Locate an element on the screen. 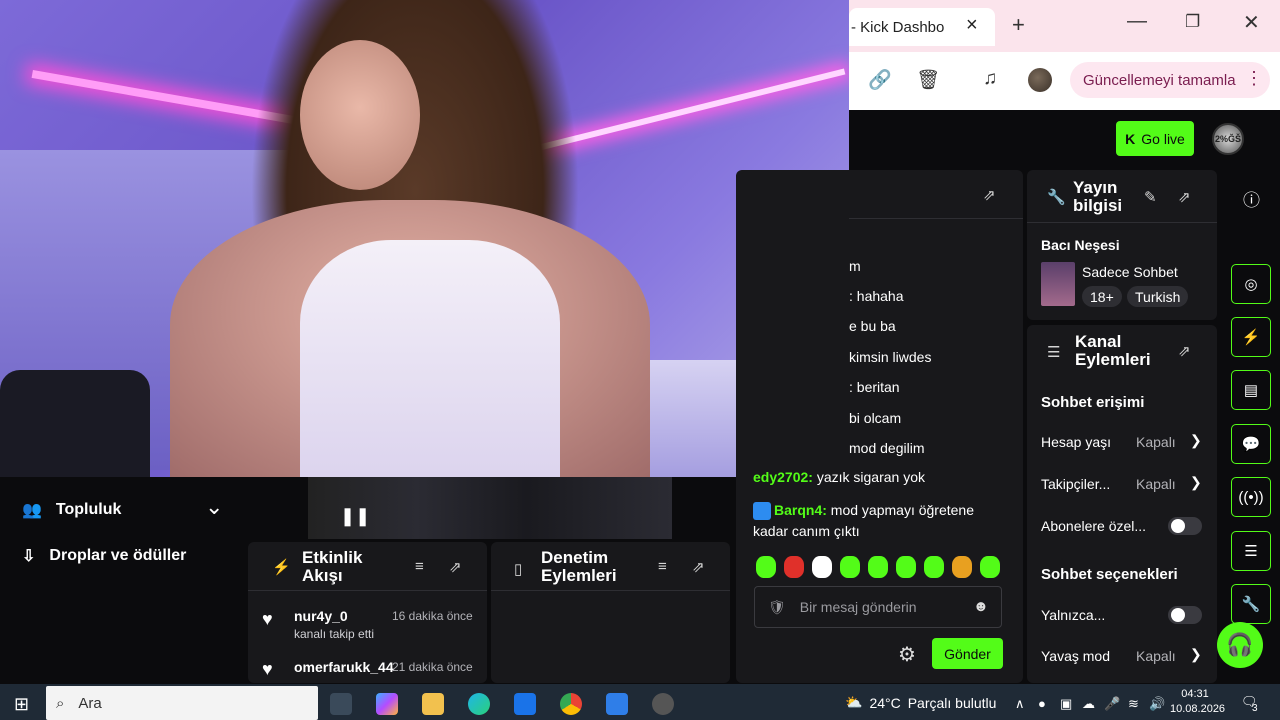 The width and height of the screenshot is (1280, 720). info-icon: ⓘ is located at coordinates (1251, 198).